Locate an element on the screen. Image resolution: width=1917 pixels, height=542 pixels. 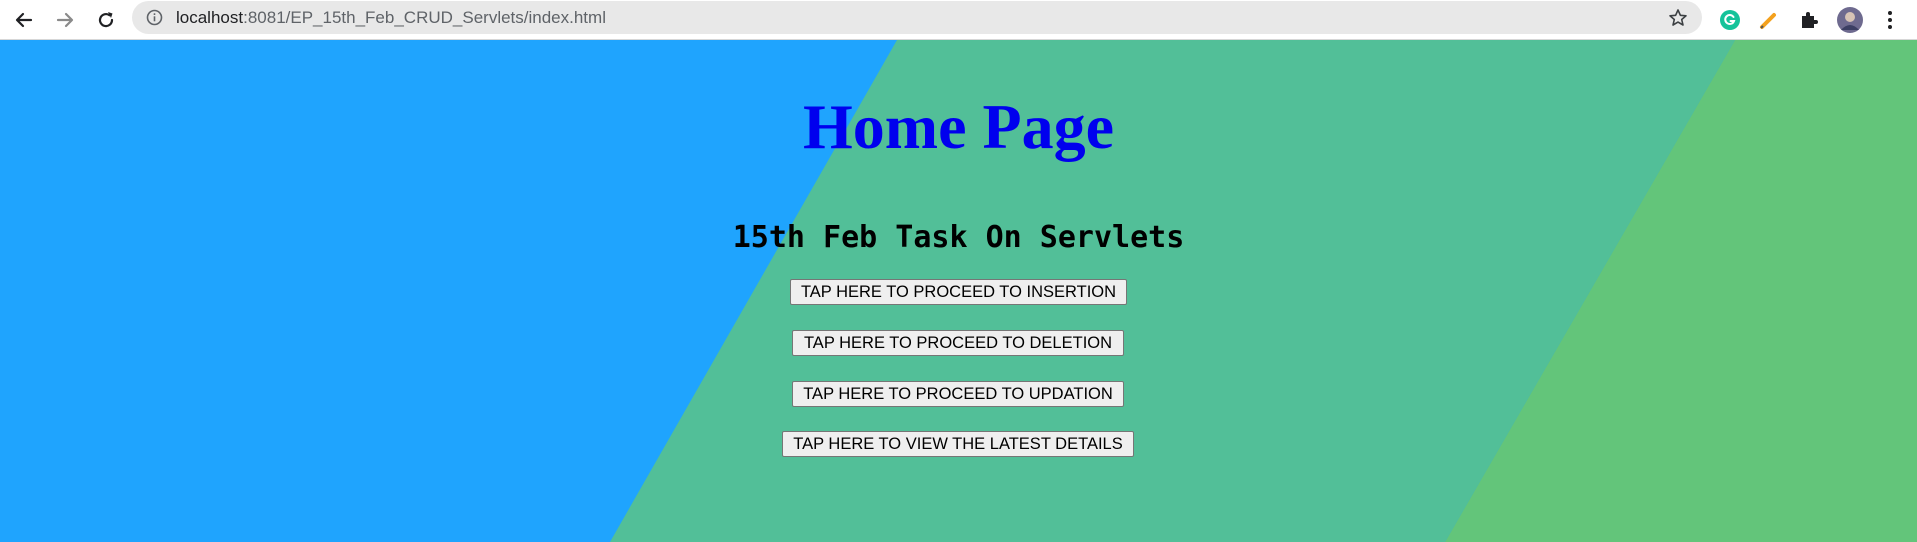
profile-button is located at coordinates (1850, 20).